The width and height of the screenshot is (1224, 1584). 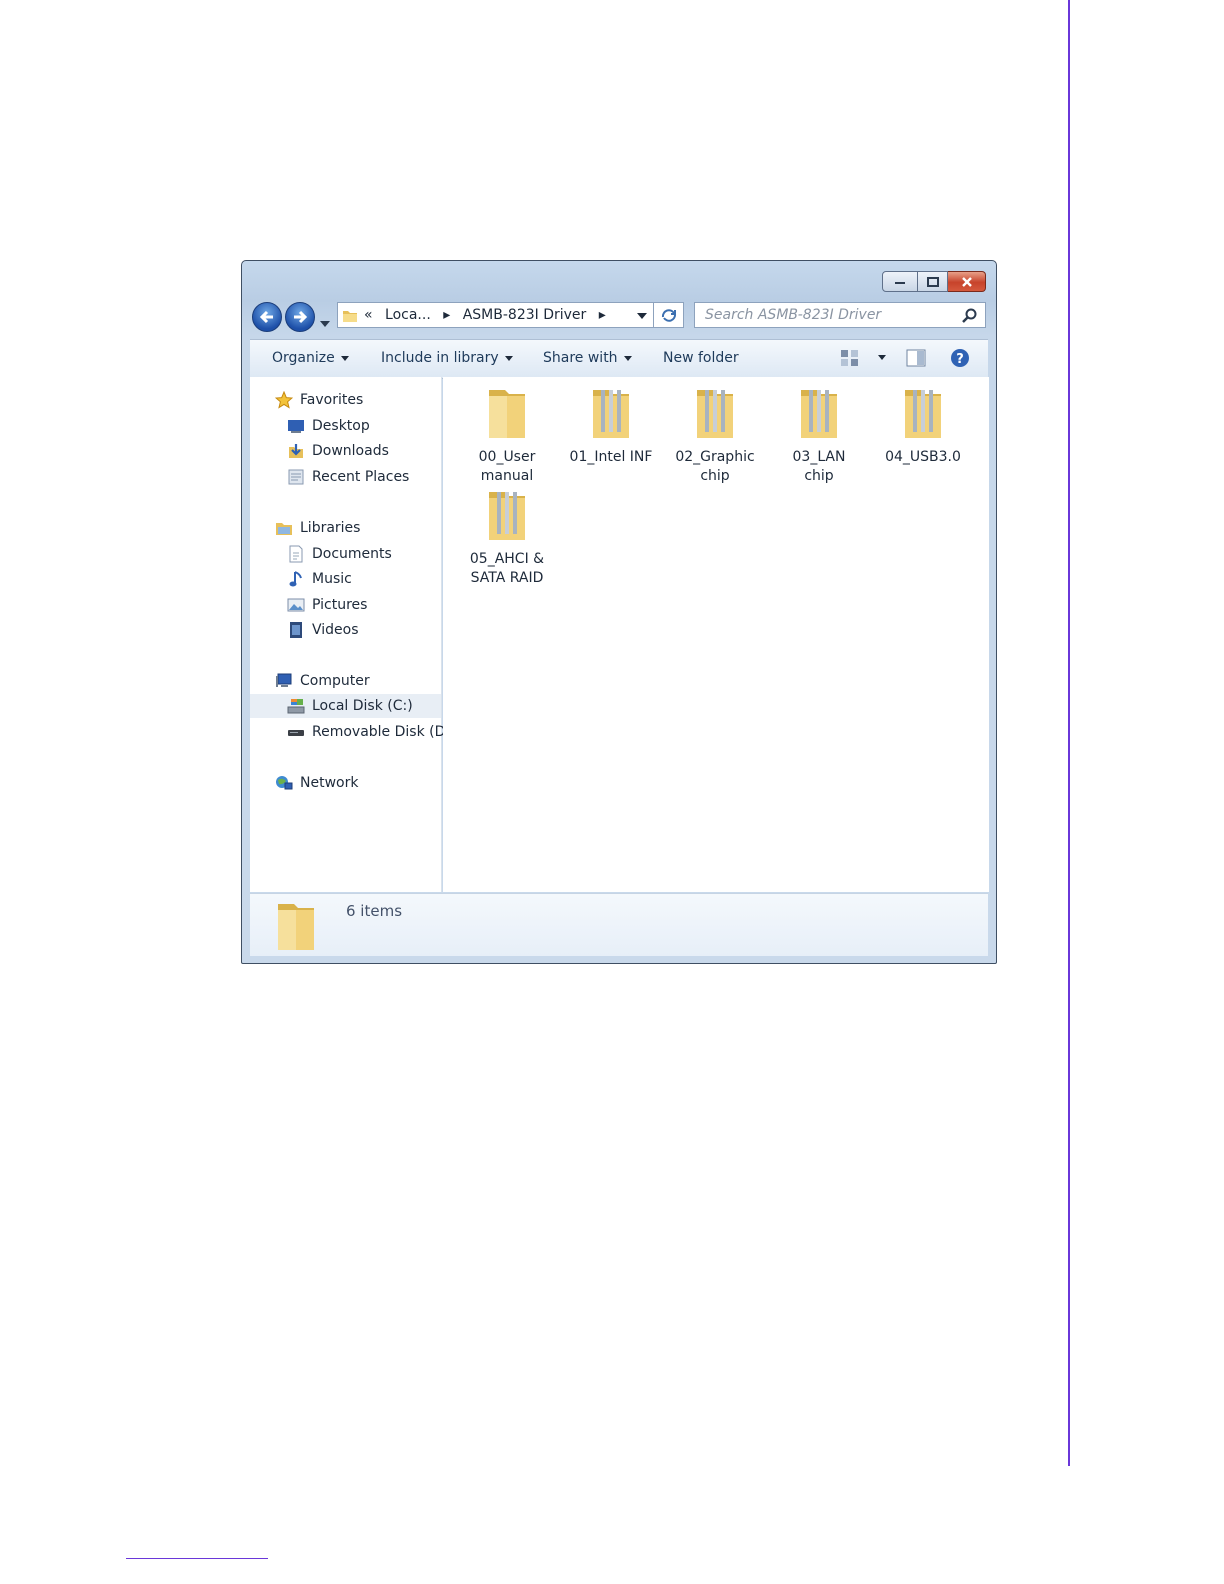 I want to click on close-icon, so click(x=966, y=281).